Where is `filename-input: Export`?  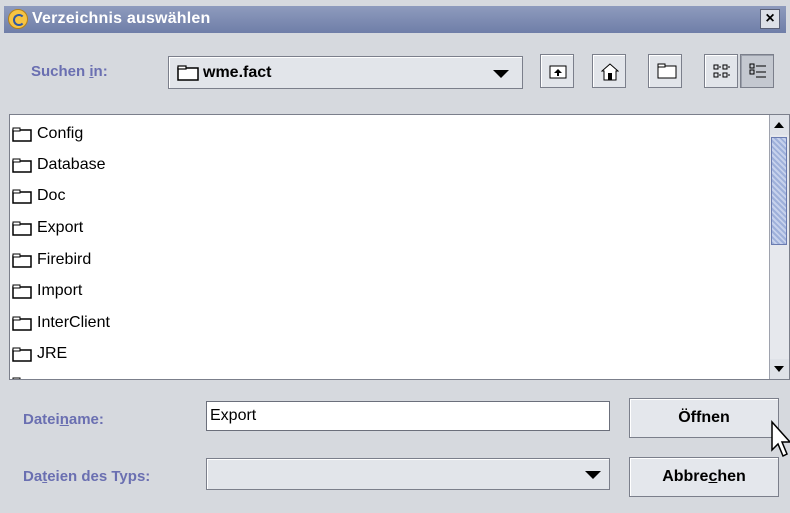
filename-input: Export is located at coordinates (408, 416).